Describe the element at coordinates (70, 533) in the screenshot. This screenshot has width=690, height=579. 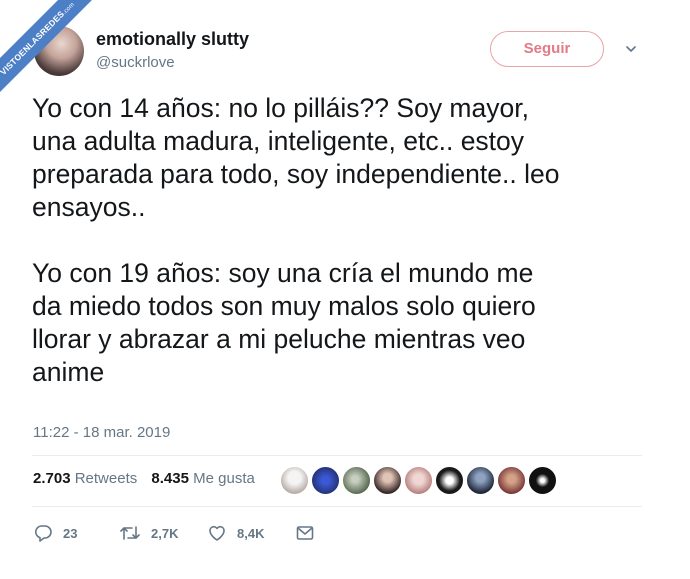
I see `reply-count: 23` at that location.